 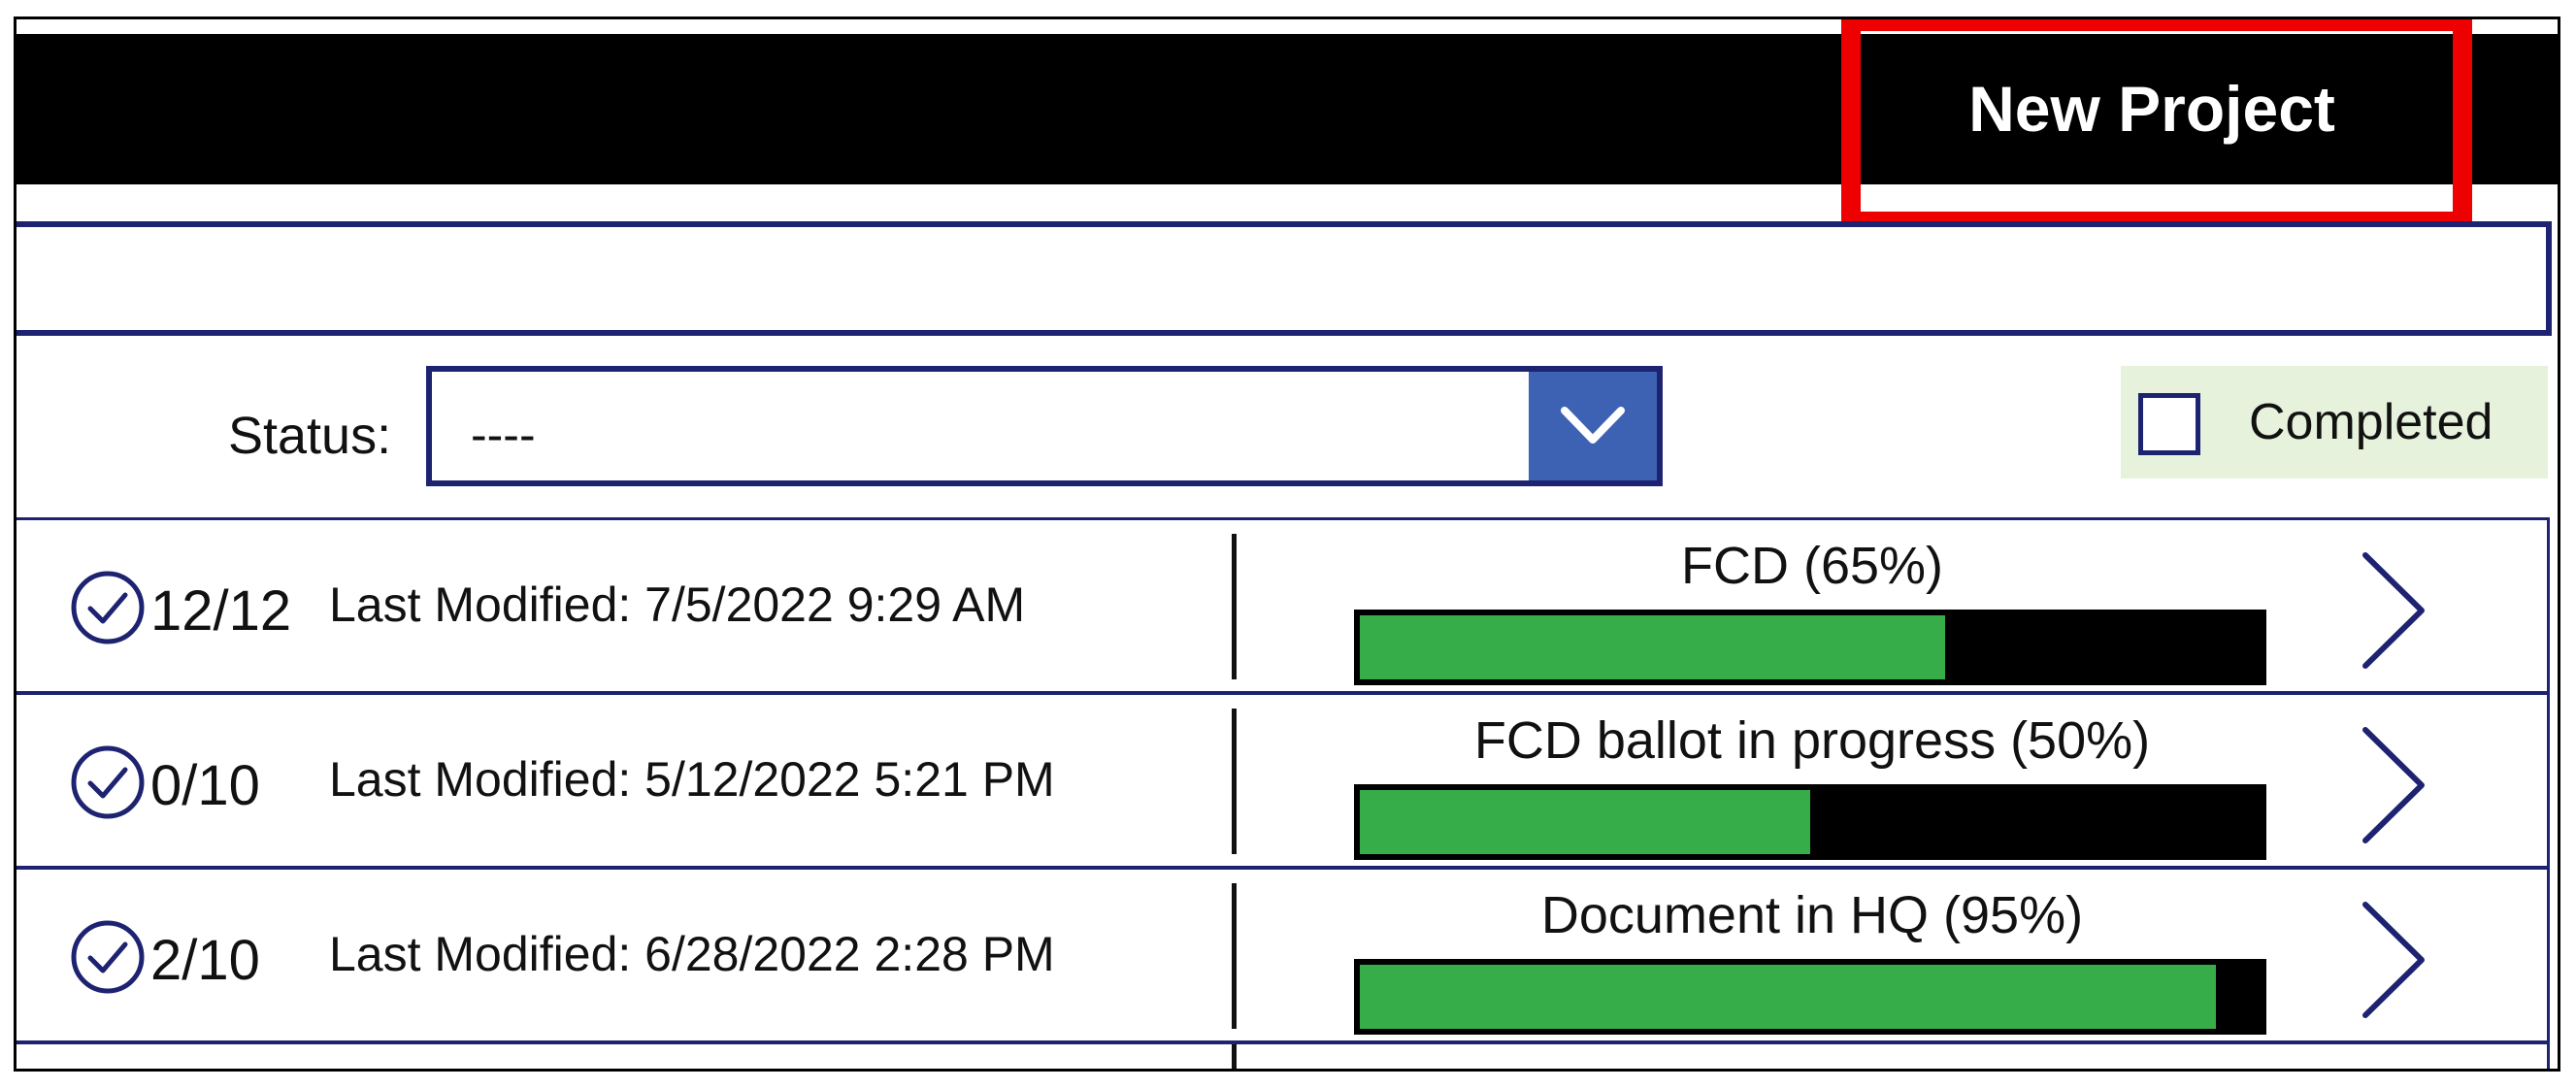 What do you see at coordinates (692, 954) in the screenshot?
I see `last-modified: Last Modified: 6/28/2022 2:28 PM` at bounding box center [692, 954].